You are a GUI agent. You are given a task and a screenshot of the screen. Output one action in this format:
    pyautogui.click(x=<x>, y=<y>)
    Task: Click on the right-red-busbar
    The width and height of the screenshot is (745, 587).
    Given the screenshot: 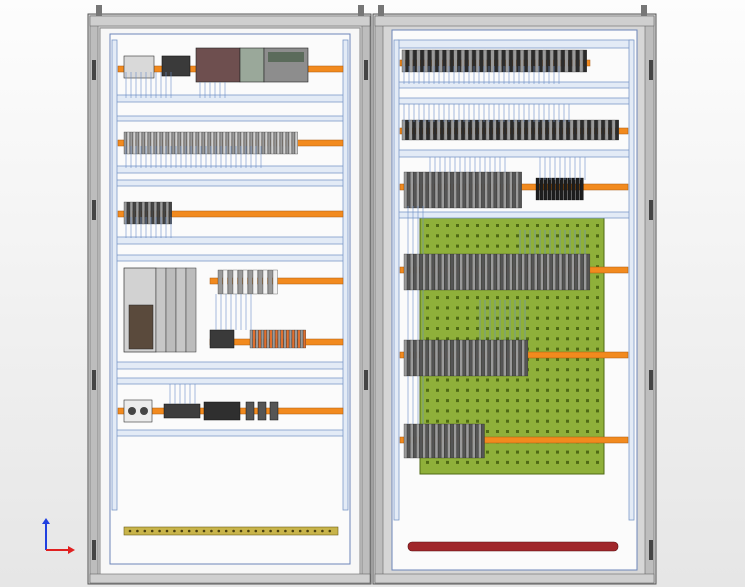 What is the action you would take?
    pyautogui.click(x=513, y=546)
    